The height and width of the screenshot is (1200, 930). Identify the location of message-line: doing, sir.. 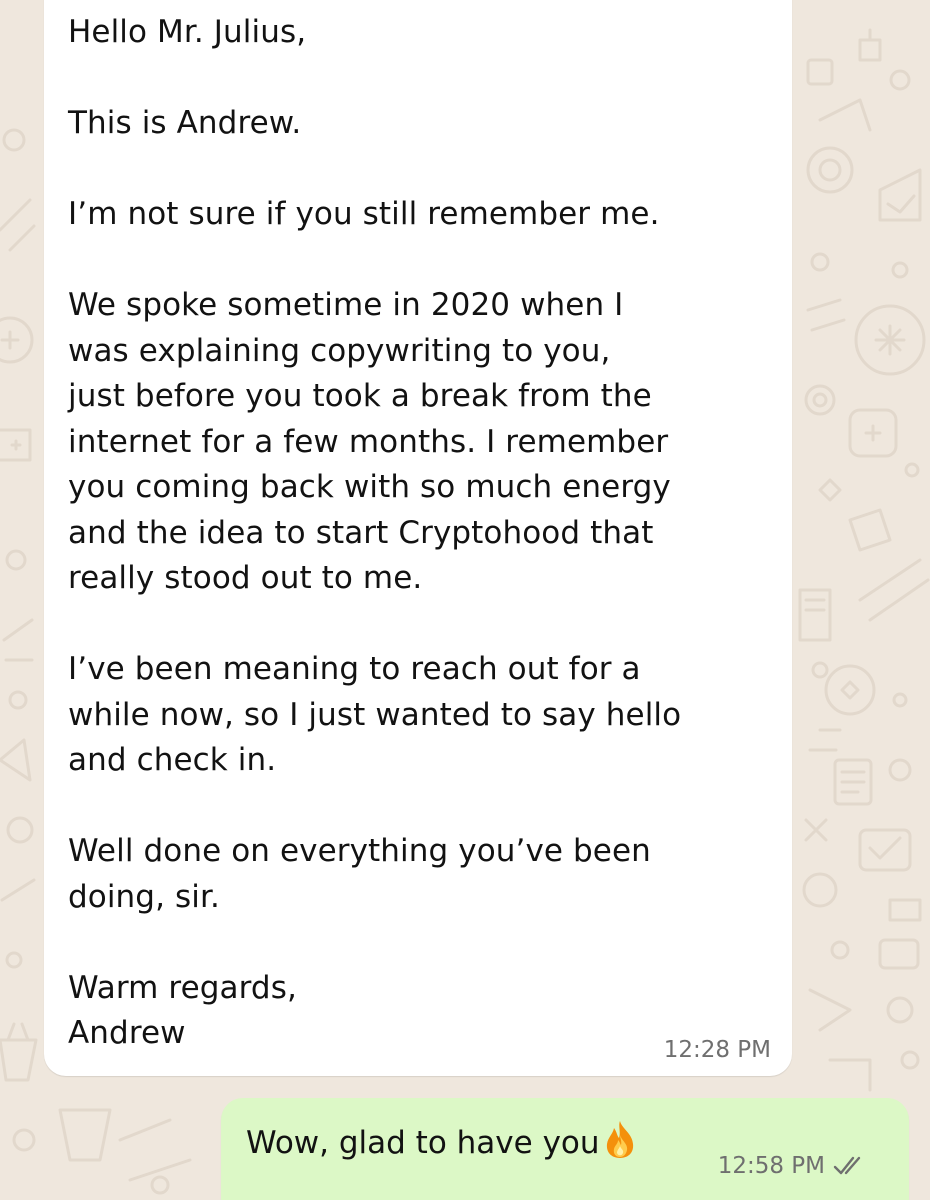
(144, 896).